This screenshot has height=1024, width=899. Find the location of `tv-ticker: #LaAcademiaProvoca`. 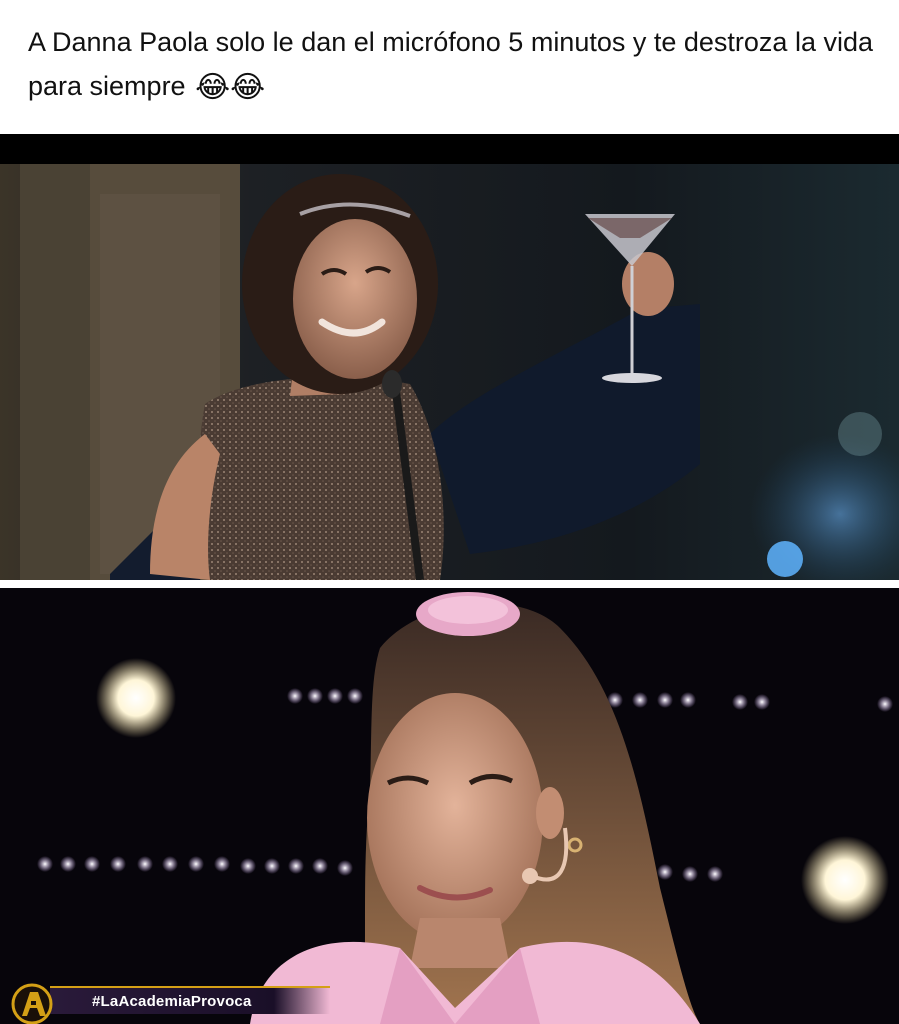

tv-ticker: #LaAcademiaProvoca is located at coordinates (165, 1001).